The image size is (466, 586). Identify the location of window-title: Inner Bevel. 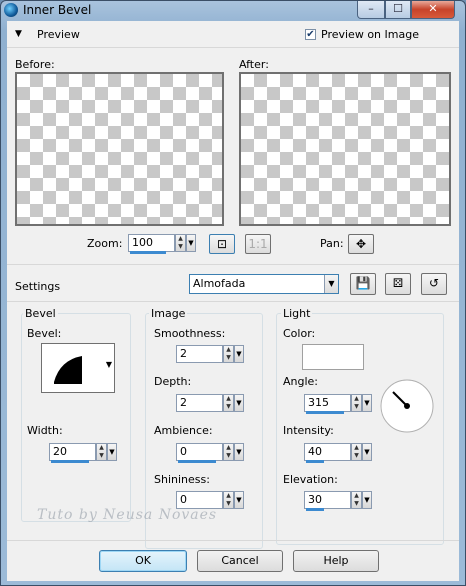
(57, 10).